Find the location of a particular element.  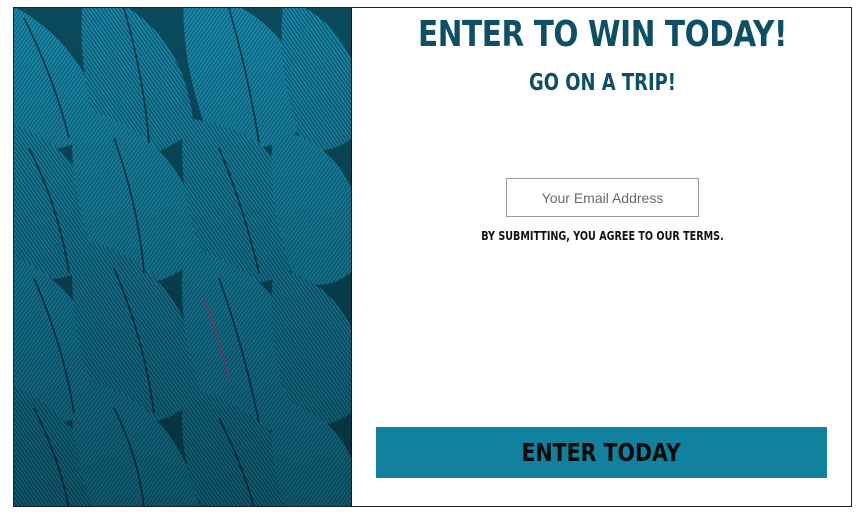

enter-today-button: ENTER TODAY is located at coordinates (601, 452).